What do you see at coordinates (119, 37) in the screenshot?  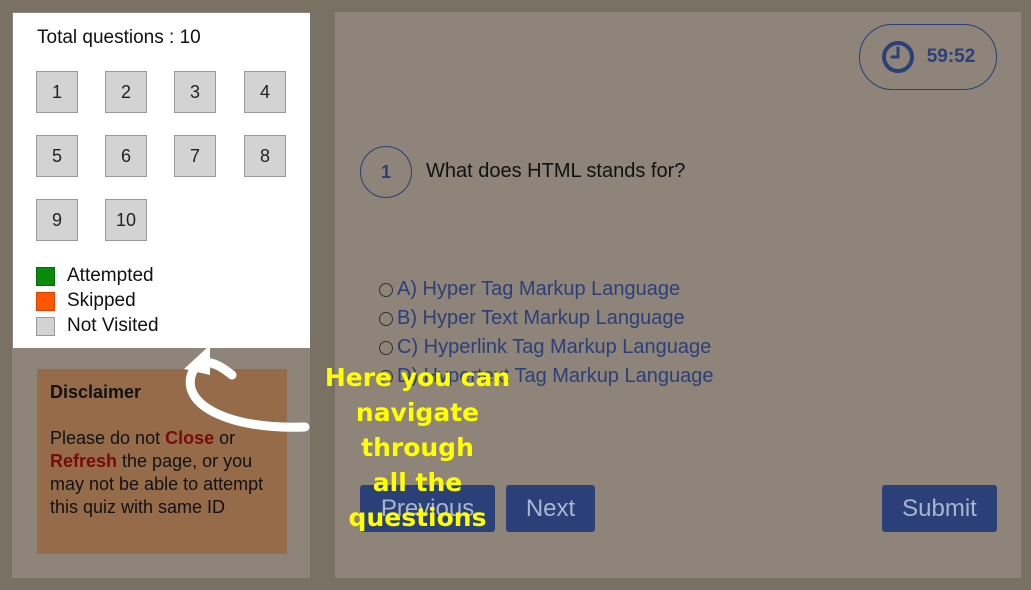 I see `total-questions-label: Total questions : 10` at bounding box center [119, 37].